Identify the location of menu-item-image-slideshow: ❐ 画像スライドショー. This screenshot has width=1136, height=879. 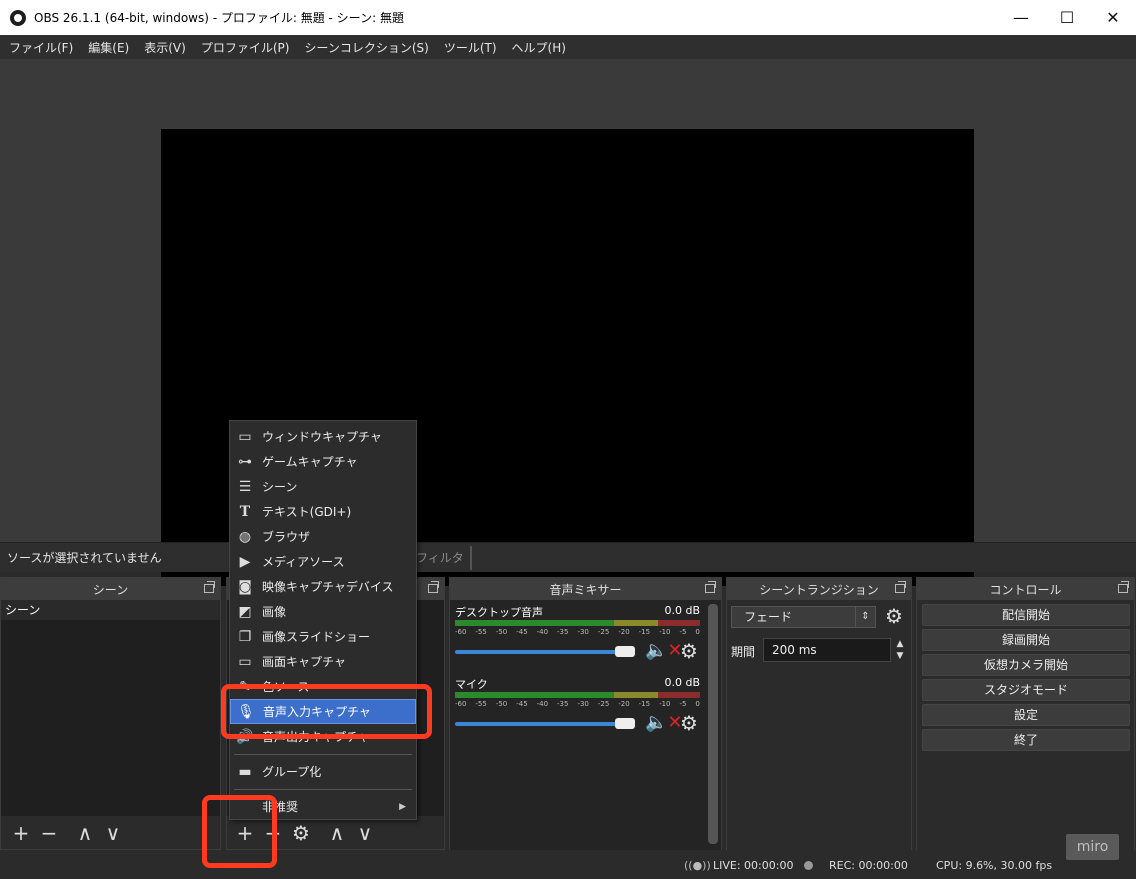
(323, 636).